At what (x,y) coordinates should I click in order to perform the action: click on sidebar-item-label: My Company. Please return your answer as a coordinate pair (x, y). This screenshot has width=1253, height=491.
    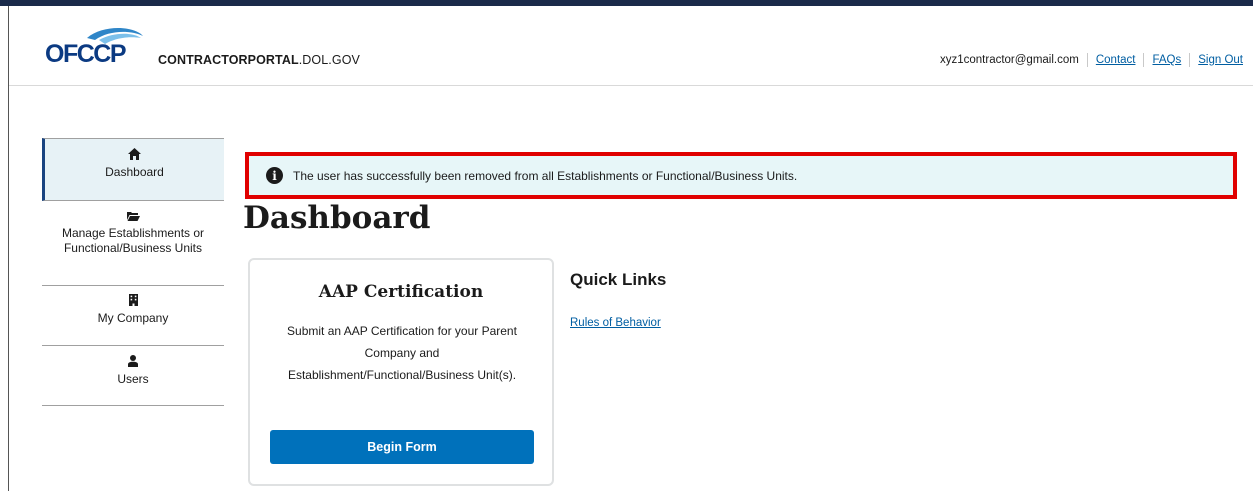
    Looking at the image, I should click on (133, 318).